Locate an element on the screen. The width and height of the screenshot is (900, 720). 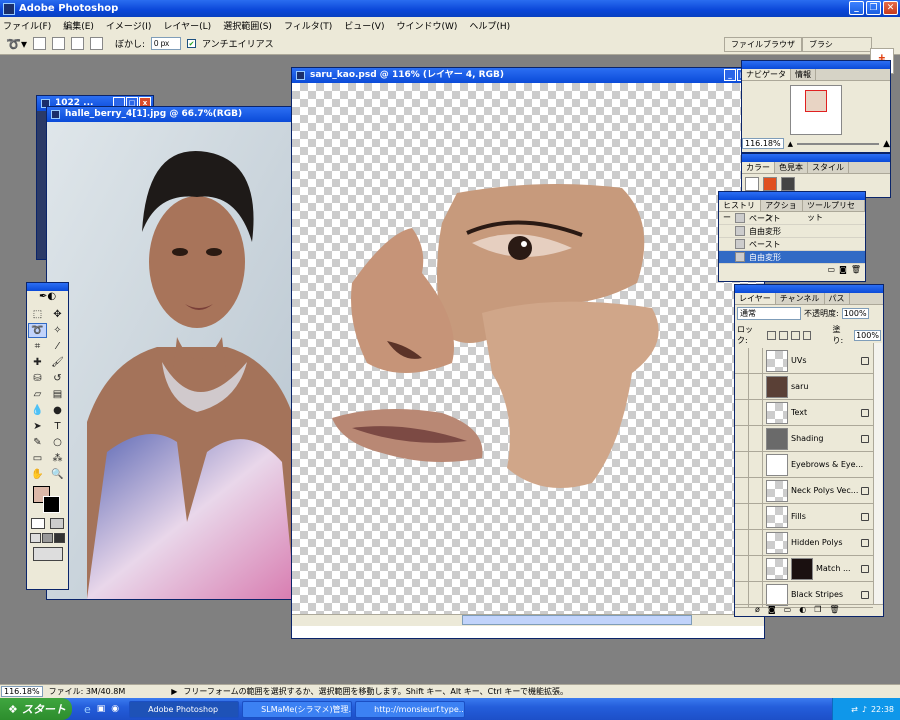
brush-tool-icon: 🖌 is located at coordinates (57, 362).